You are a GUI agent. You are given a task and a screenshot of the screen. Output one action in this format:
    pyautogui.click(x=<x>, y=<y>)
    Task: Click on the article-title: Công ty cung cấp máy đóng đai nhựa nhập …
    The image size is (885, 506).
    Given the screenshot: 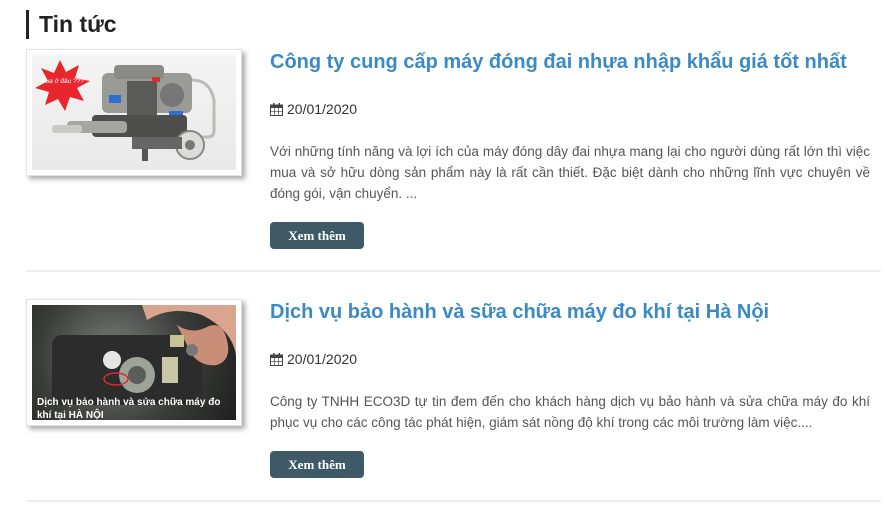 What is the action you would take?
    pyautogui.click(x=575, y=62)
    